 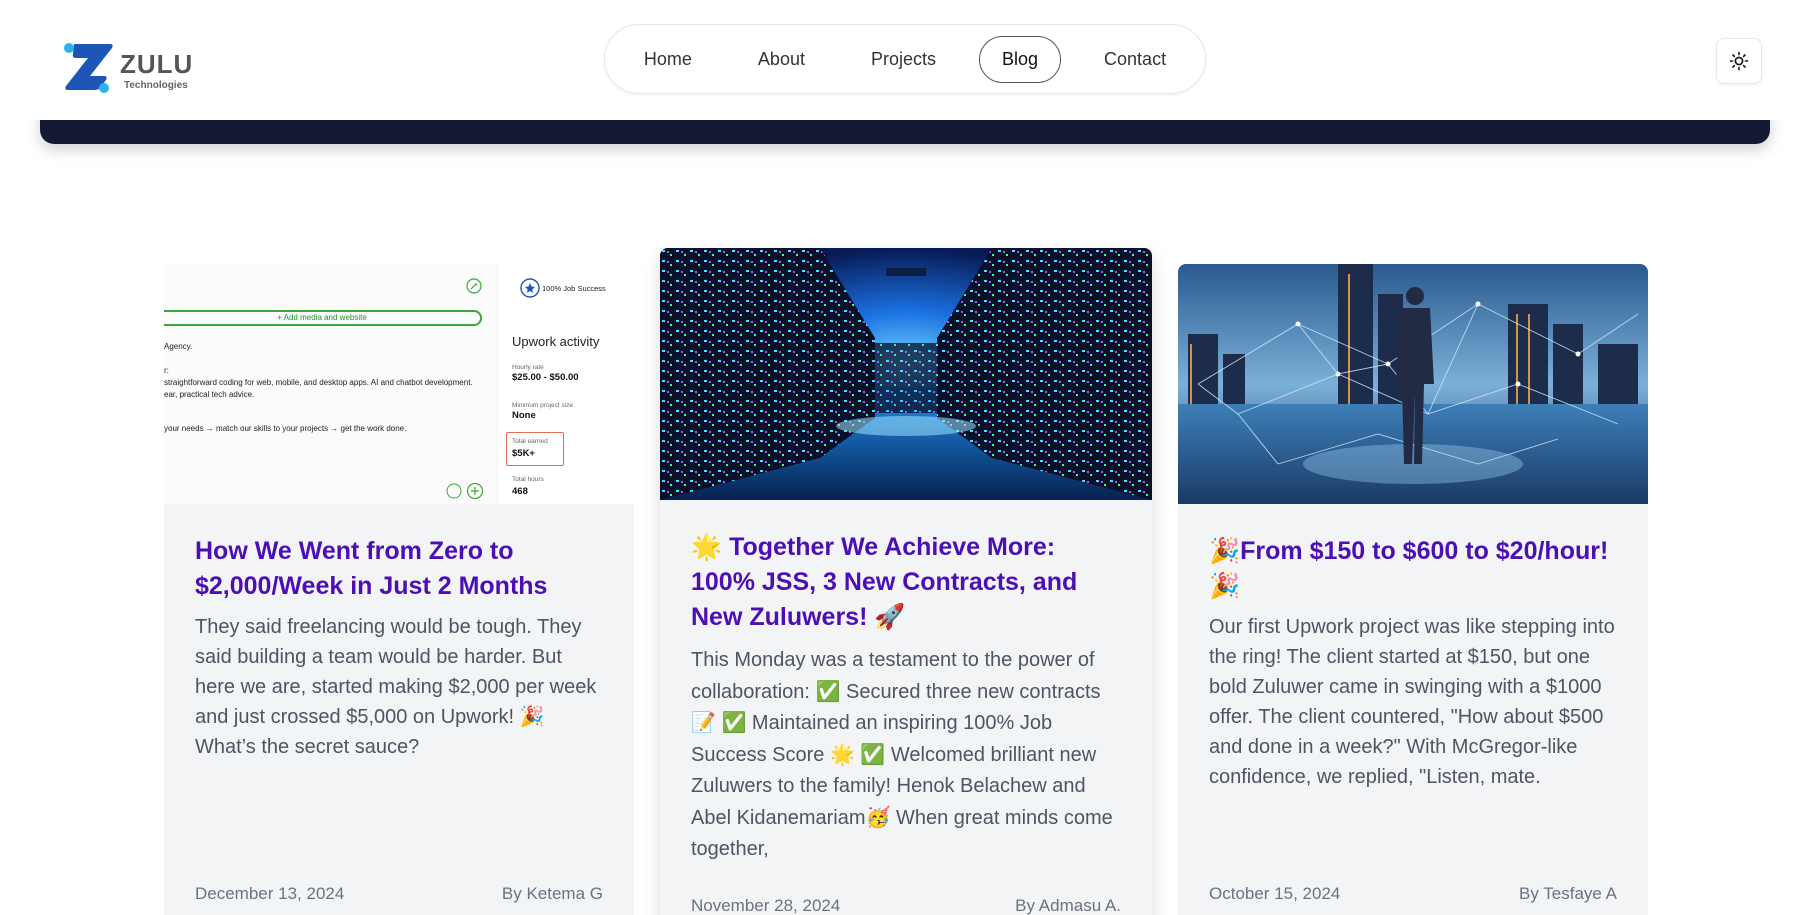 I want to click on brand-logo: ZULU Technologies, so click(x=130, y=68).